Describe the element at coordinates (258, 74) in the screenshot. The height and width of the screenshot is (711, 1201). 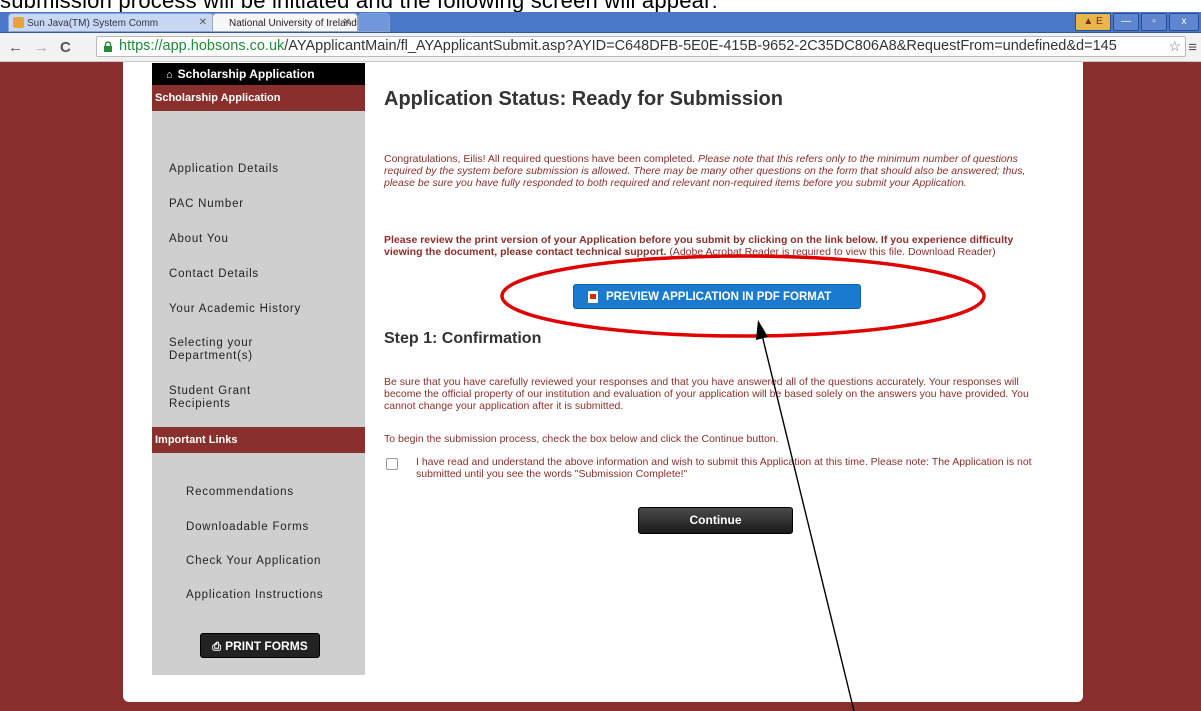
I see `sidebar-title: ⌂ Scholarship Application` at that location.